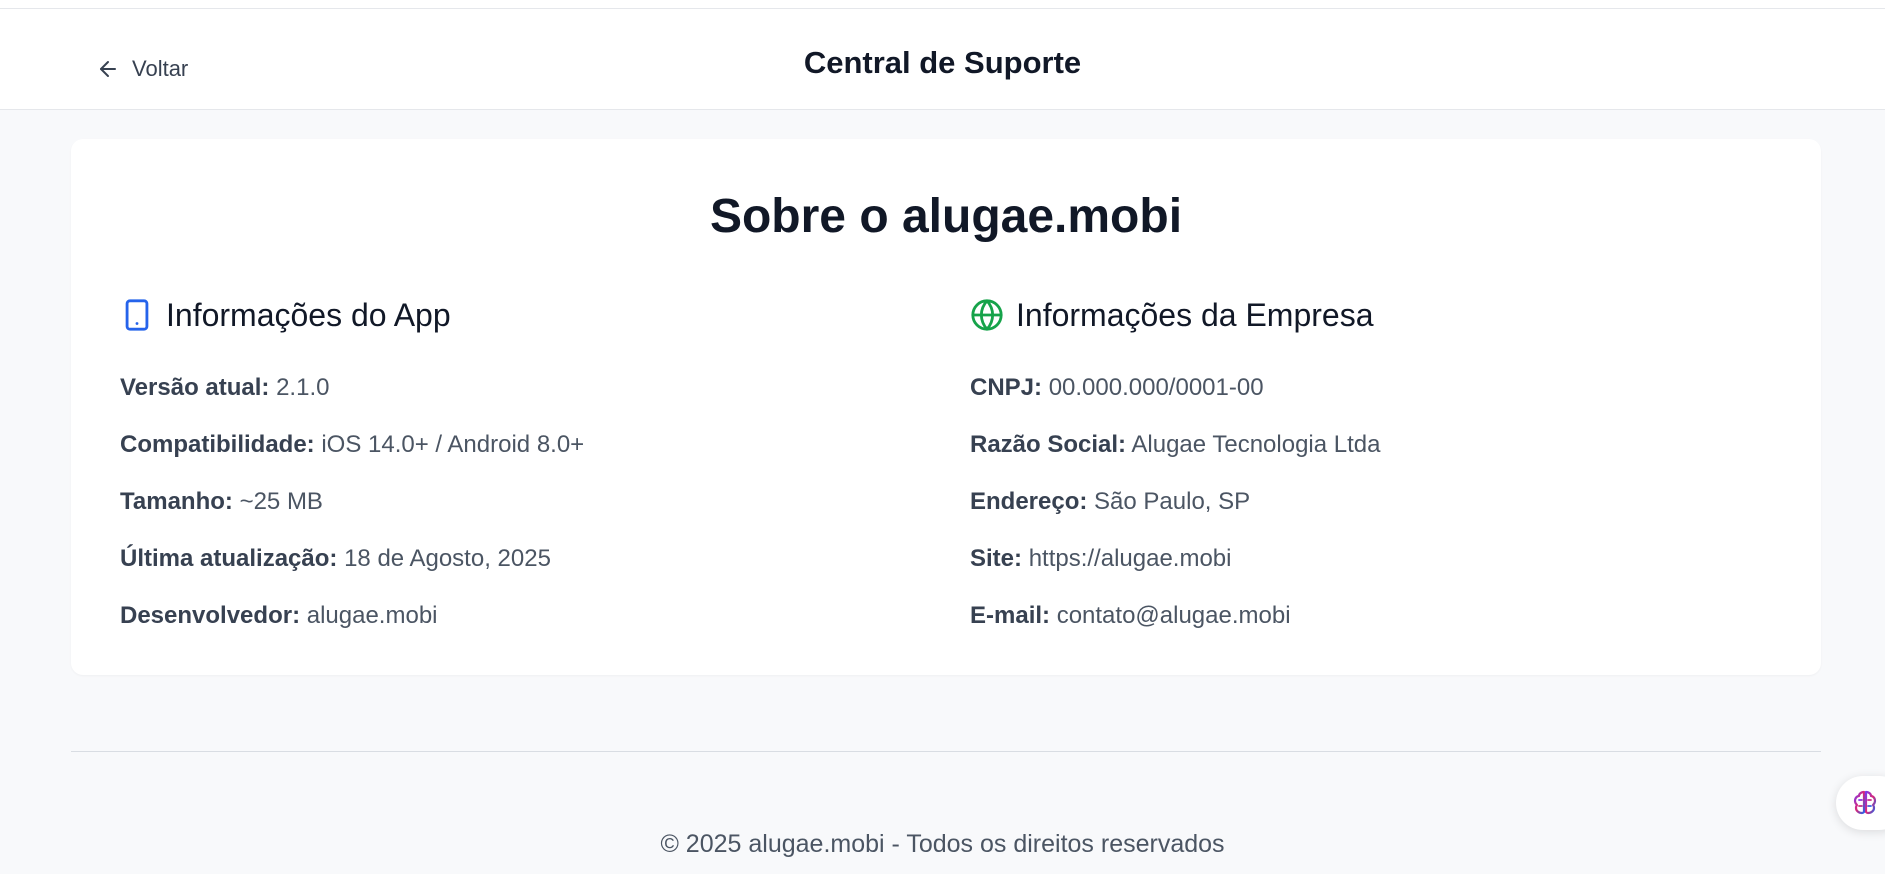 This screenshot has height=874, width=1885. Describe the element at coordinates (1172, 501) in the screenshot. I see `row-value: São Paulo, SP` at that location.